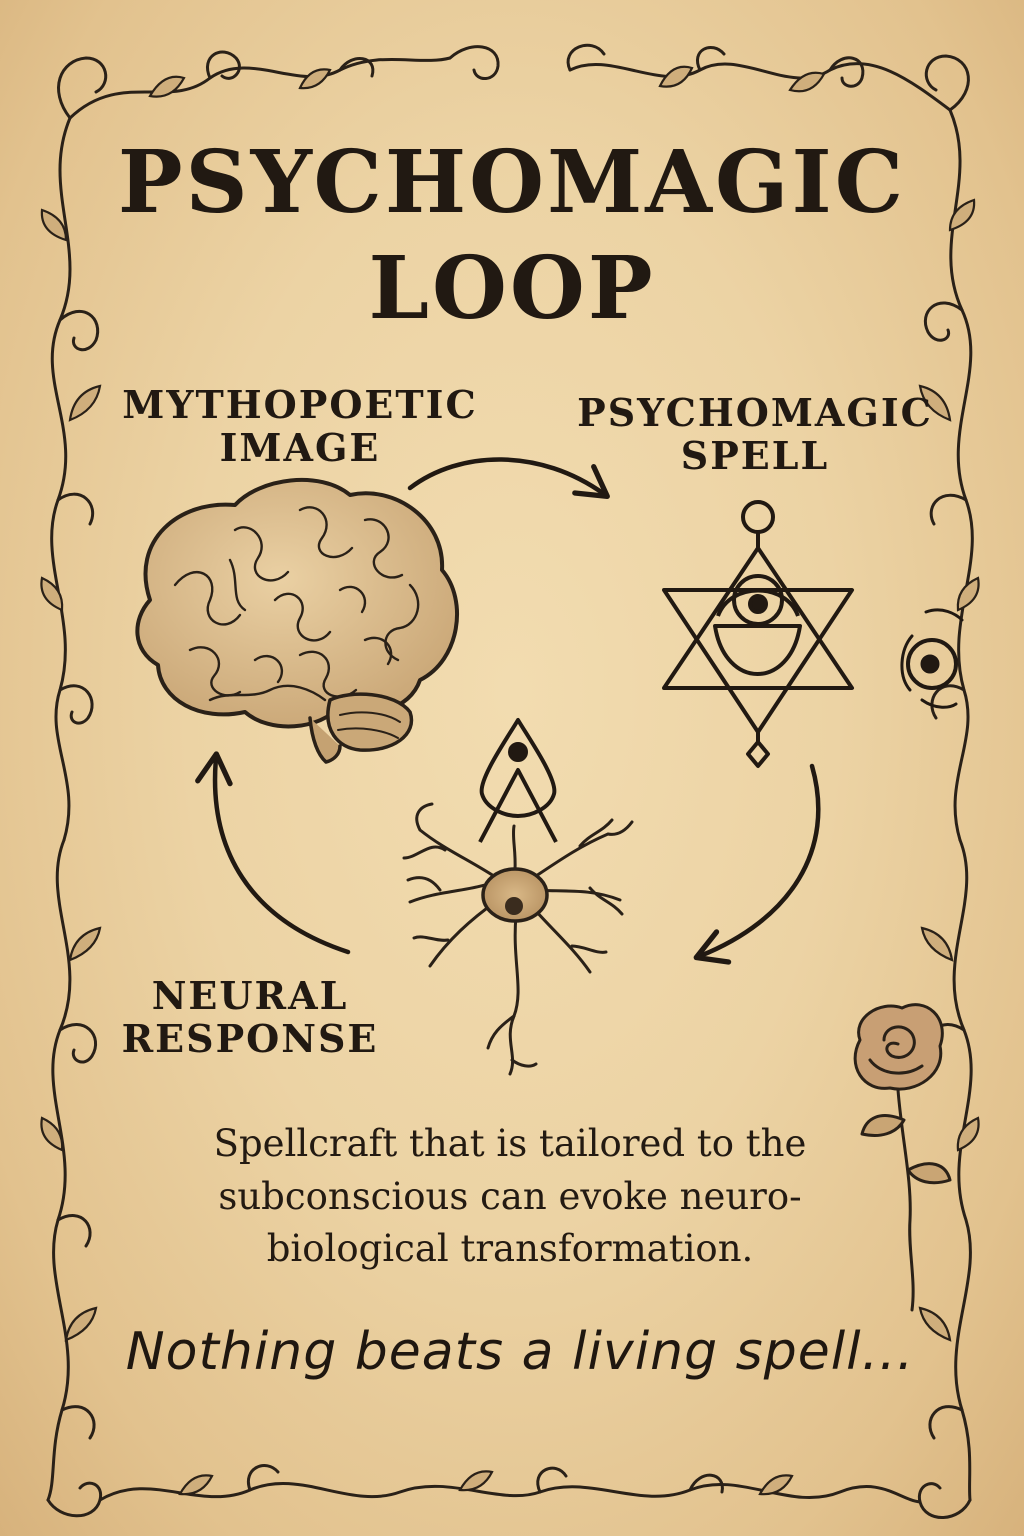  I want to click on eye-icon, so click(932, 658).